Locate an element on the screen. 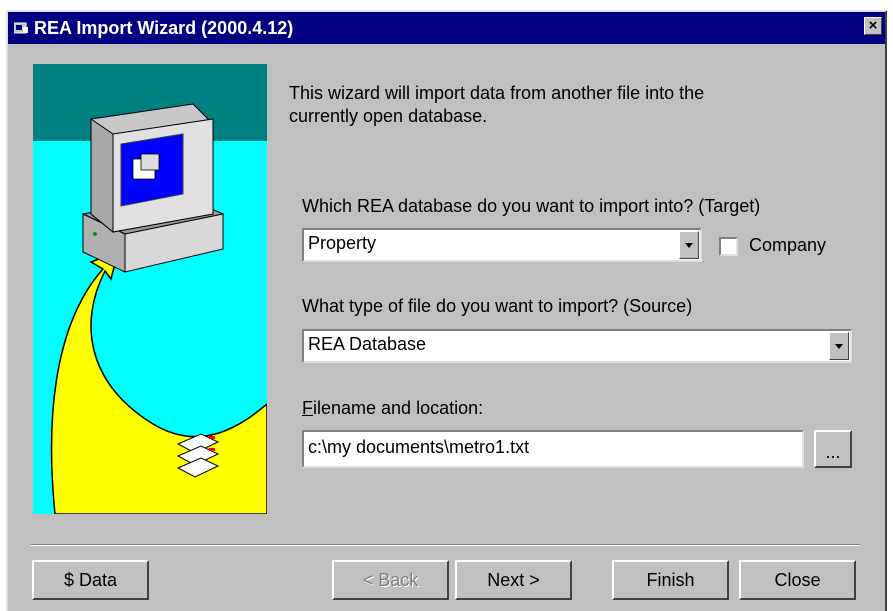  next-button: Next > is located at coordinates (513, 580).